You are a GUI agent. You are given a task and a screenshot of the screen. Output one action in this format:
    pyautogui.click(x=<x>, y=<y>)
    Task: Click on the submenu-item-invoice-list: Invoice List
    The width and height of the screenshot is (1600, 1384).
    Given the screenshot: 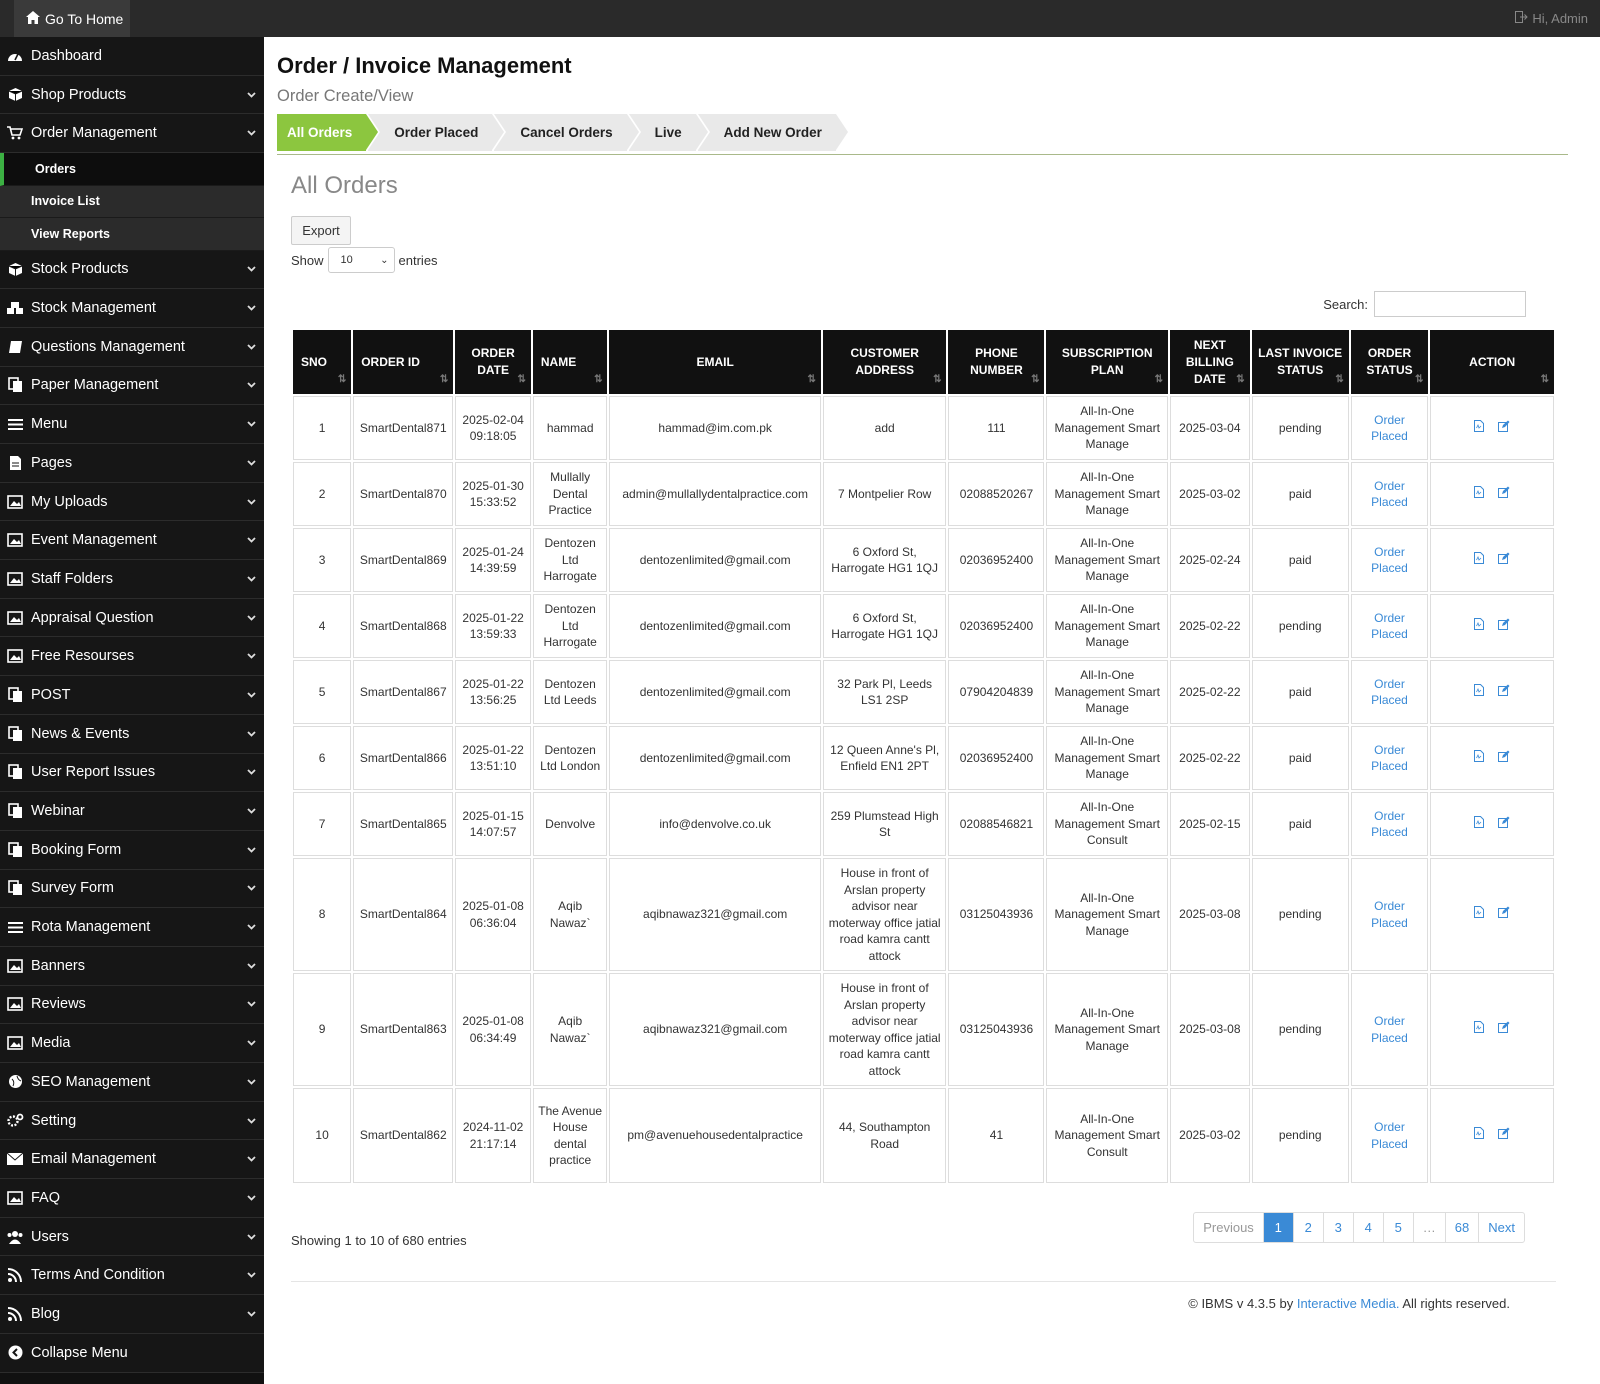 What is the action you would take?
    pyautogui.click(x=132, y=202)
    